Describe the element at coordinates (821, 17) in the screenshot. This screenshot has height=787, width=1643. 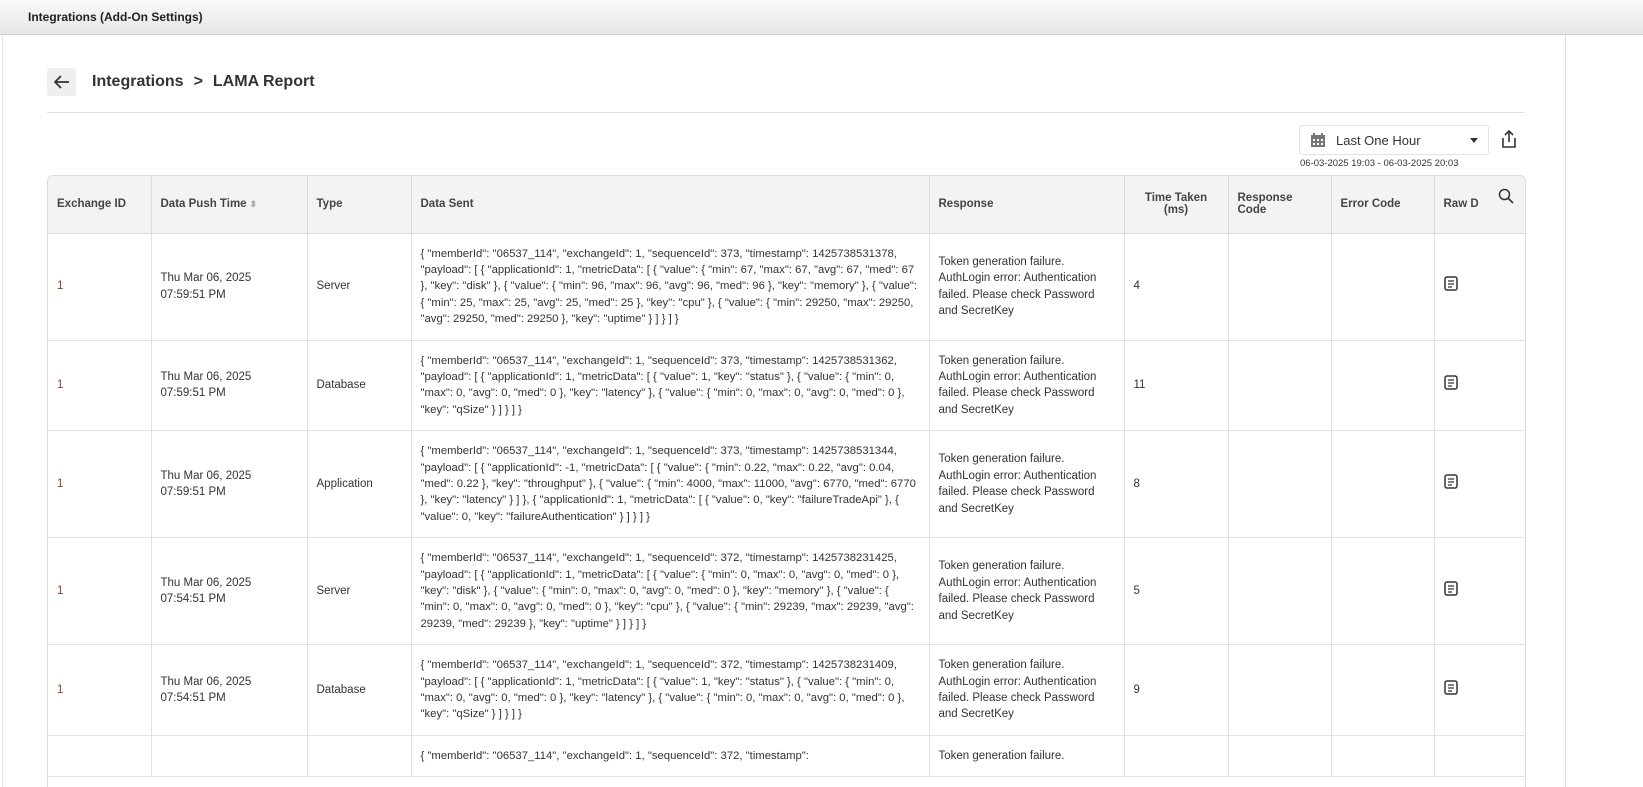
I see `window-title: Integrations (Add-On Settings)` at that location.